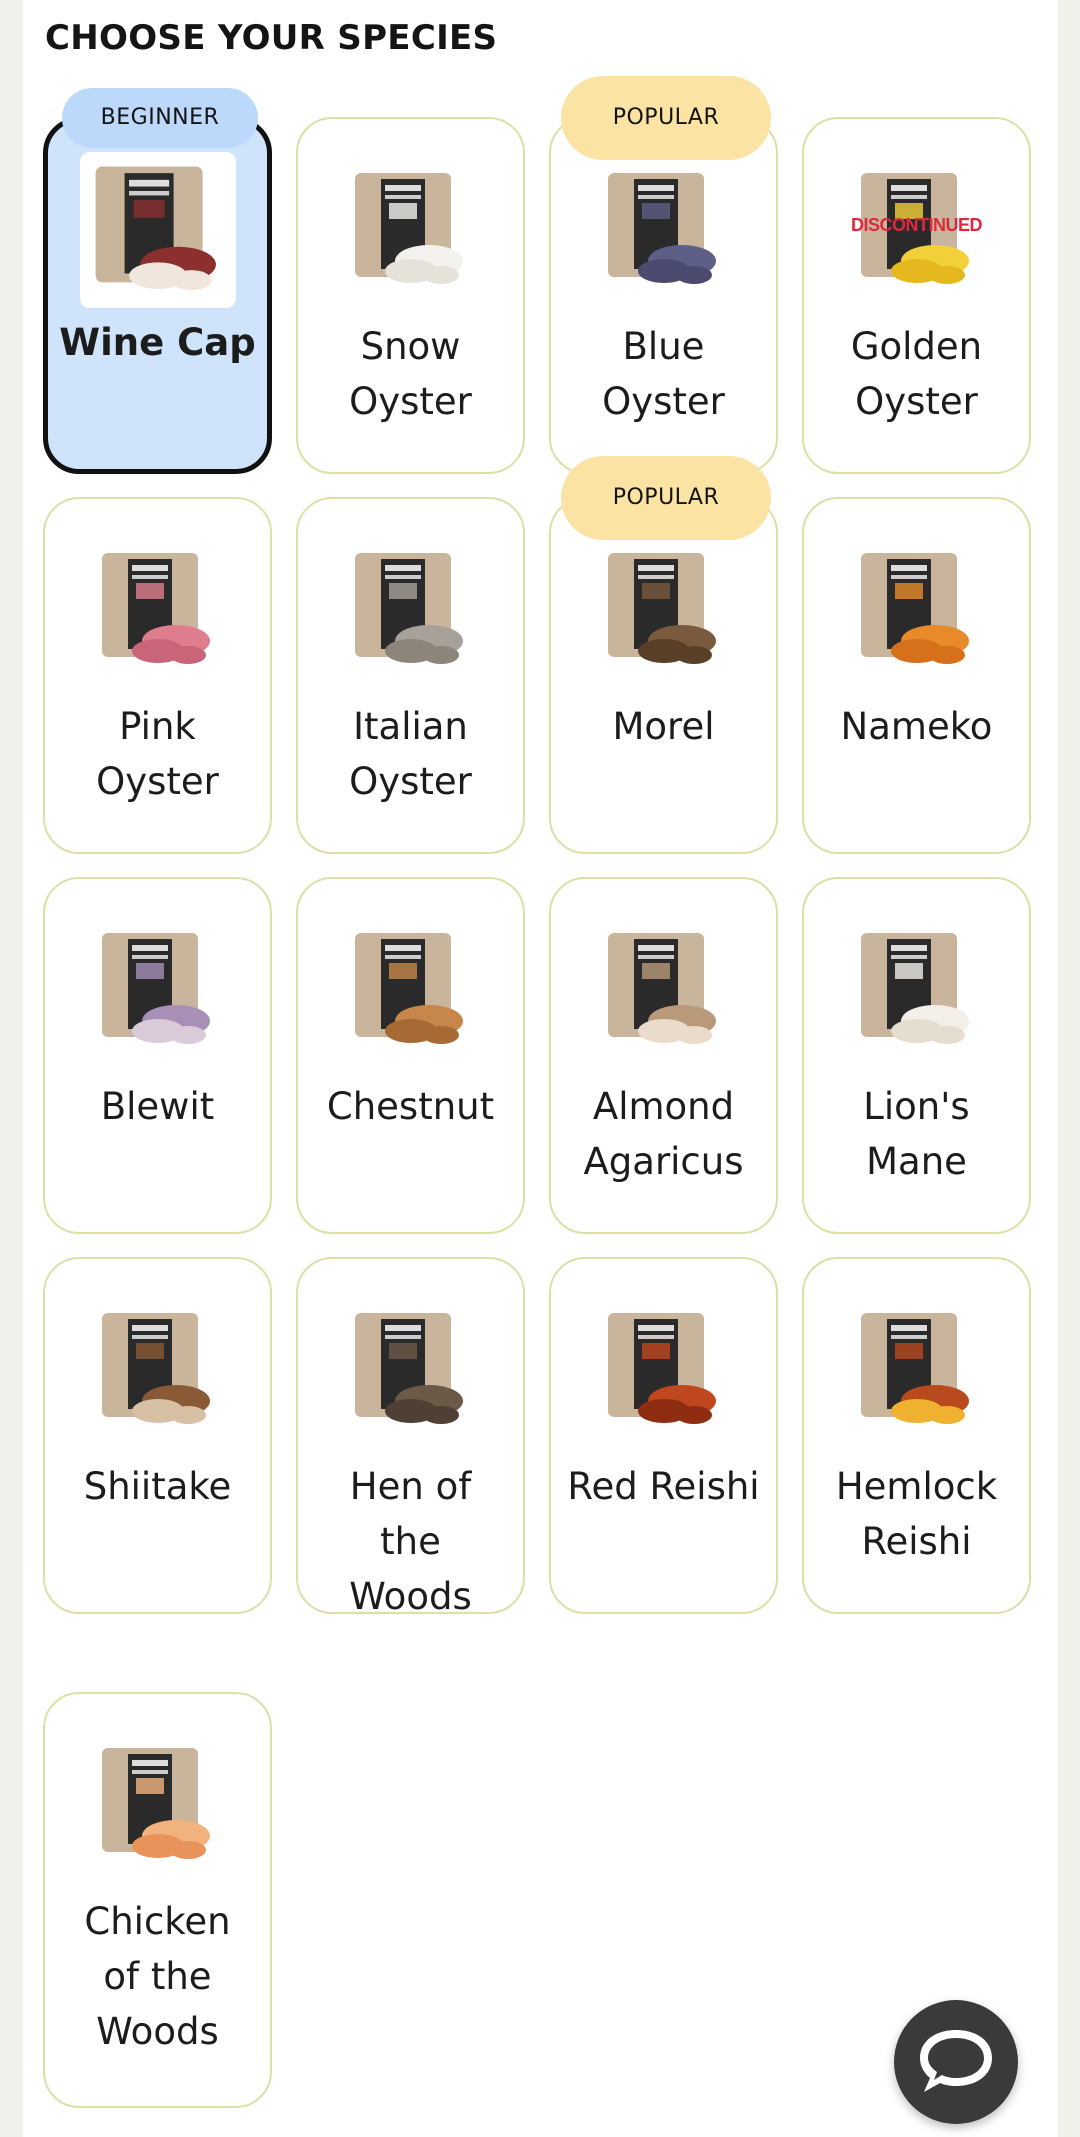 The height and width of the screenshot is (2137, 1080). What do you see at coordinates (410, 675) in the screenshot?
I see `species-card-italian-oyster: Italian Oyster` at bounding box center [410, 675].